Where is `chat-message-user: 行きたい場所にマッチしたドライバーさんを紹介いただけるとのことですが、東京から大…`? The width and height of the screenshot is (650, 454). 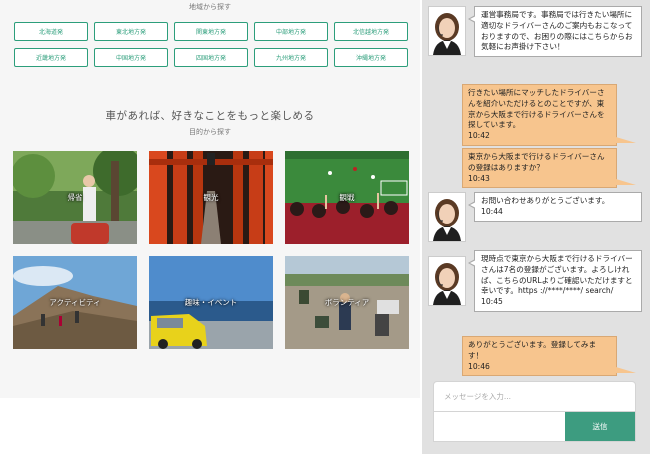 chat-message-user: 行きたい場所にマッチしたドライバーさんを紹介いただけるとのことですが、東京から大… is located at coordinates (549, 115).